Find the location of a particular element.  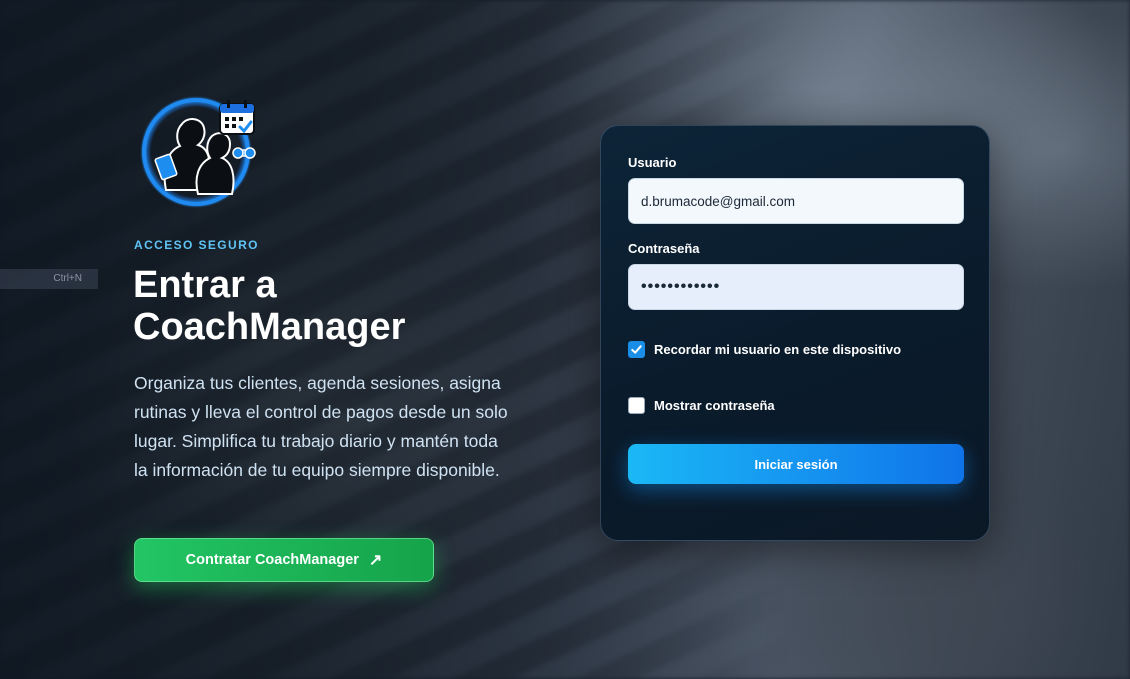

remember-user-label: Recordar mi usuario en este dispositivo is located at coordinates (778, 349).